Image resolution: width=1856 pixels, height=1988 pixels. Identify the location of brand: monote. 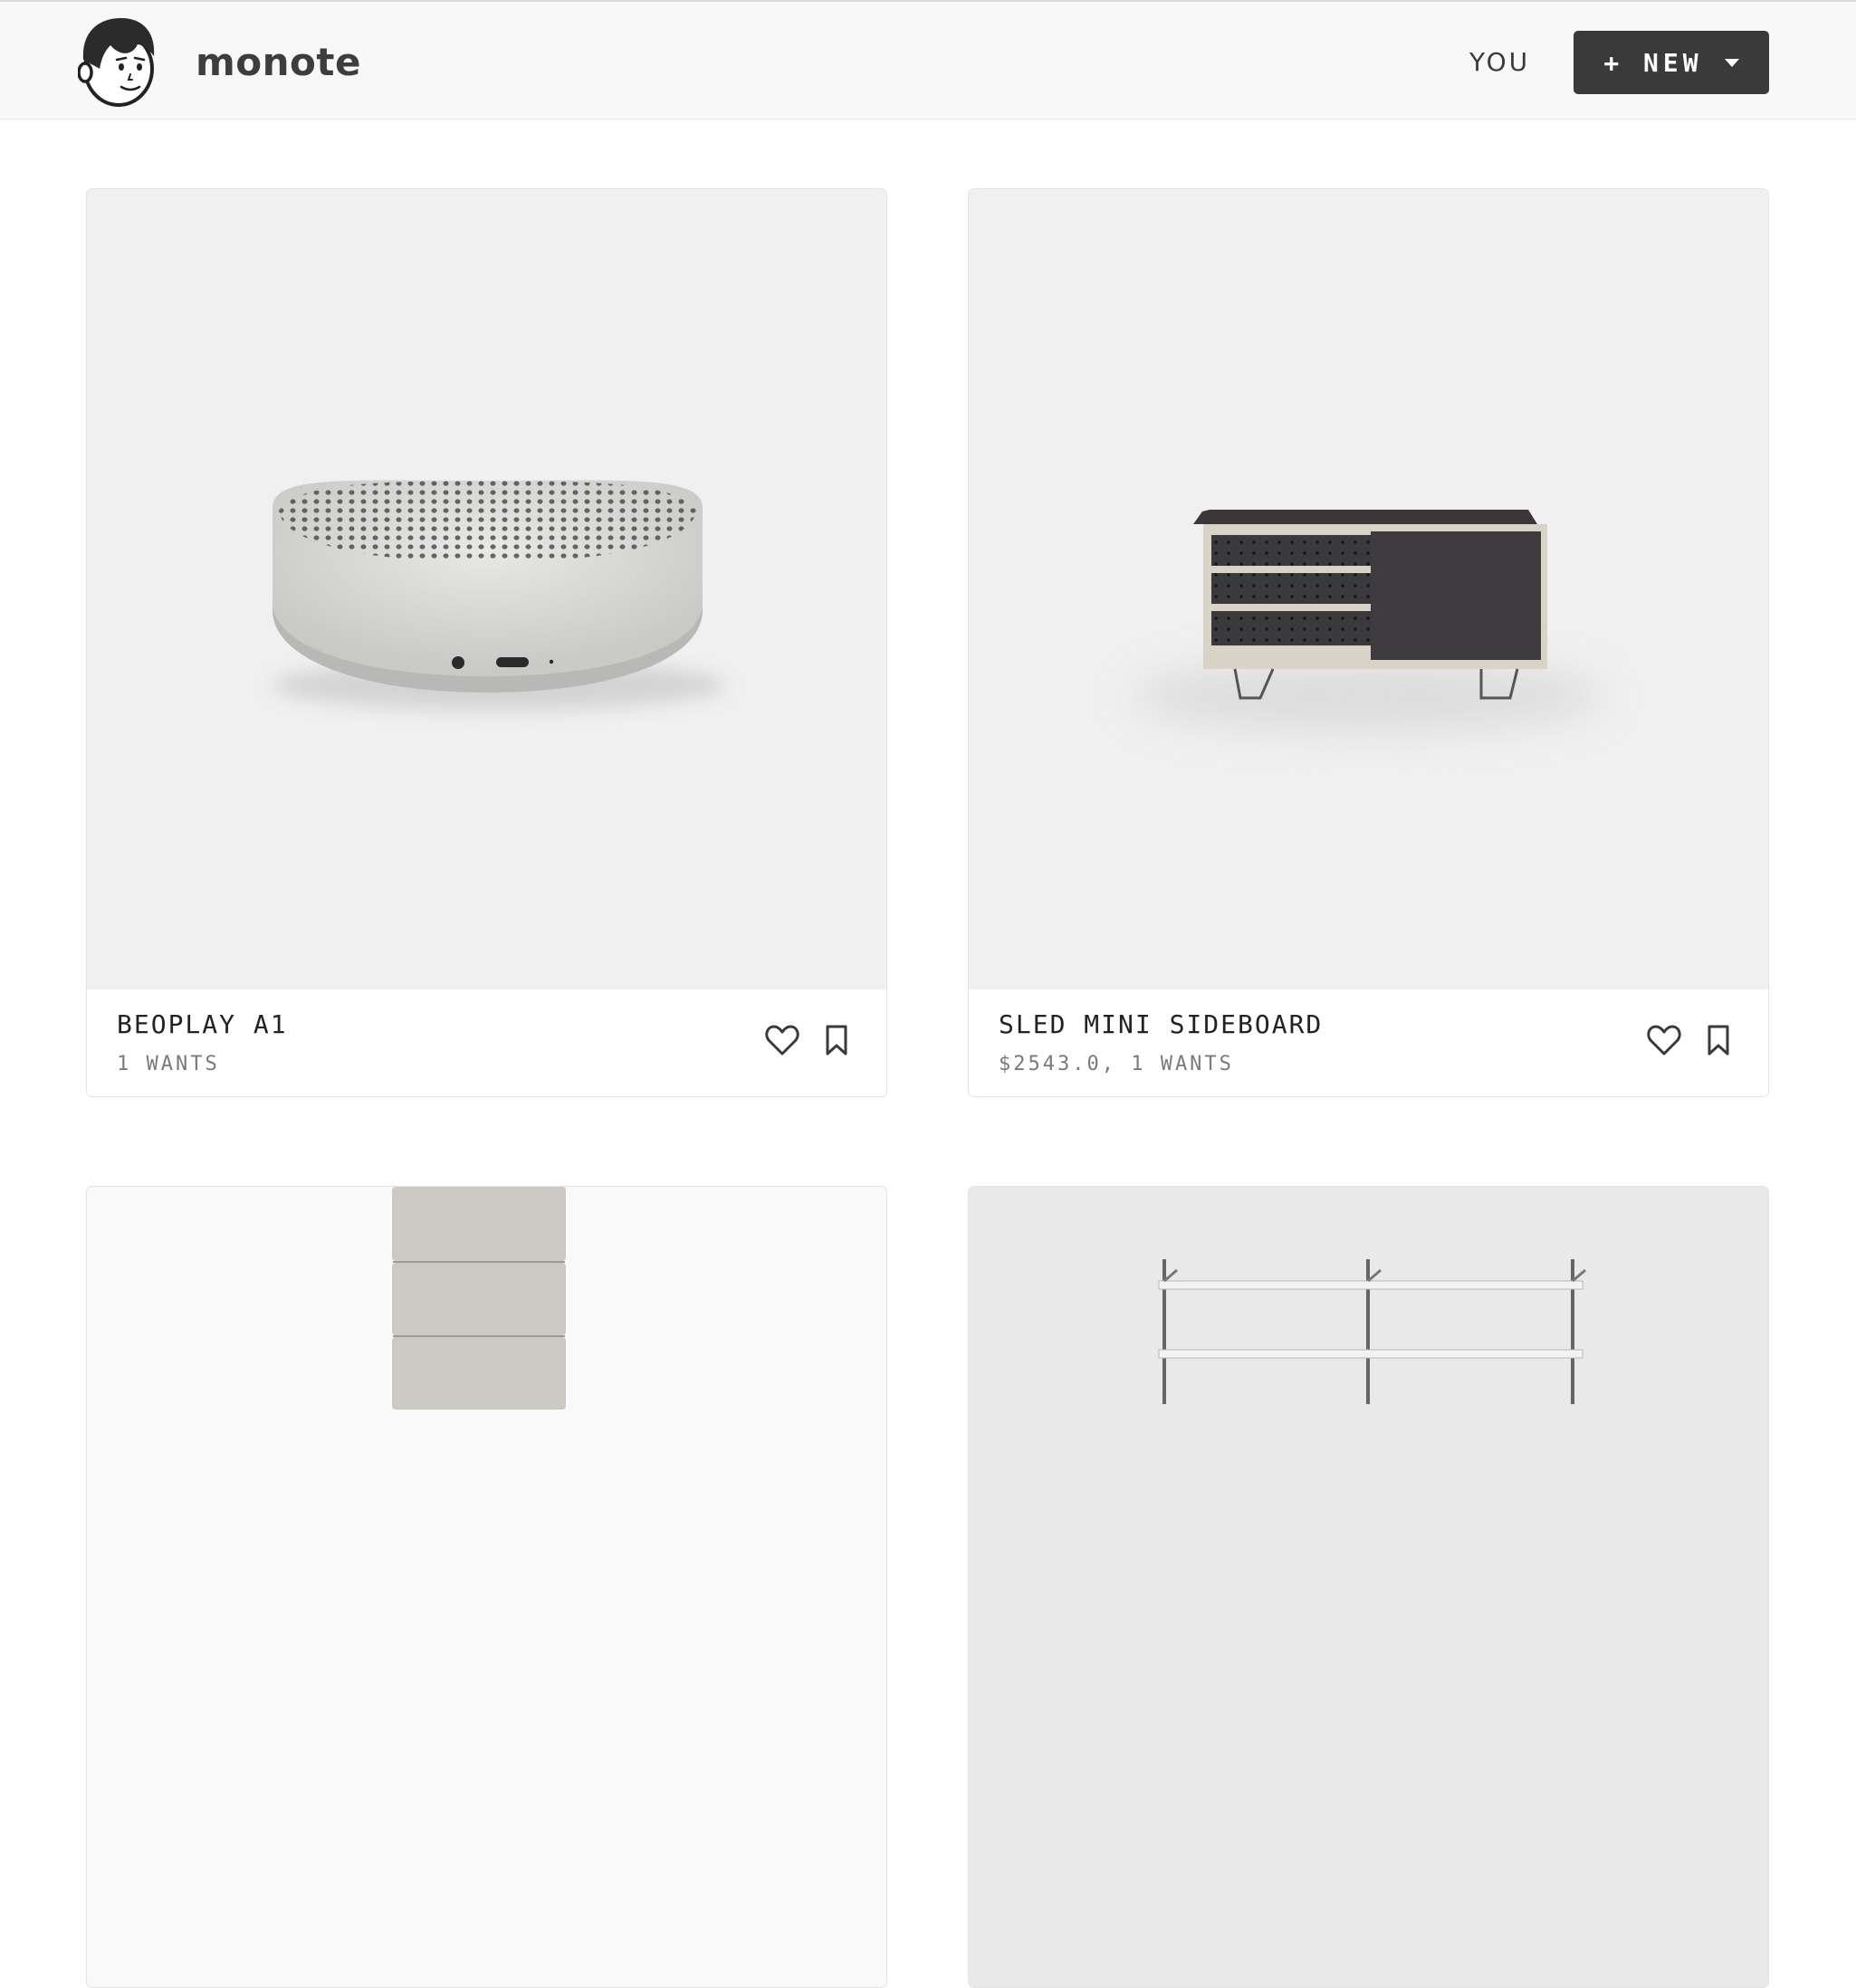
(219, 61).